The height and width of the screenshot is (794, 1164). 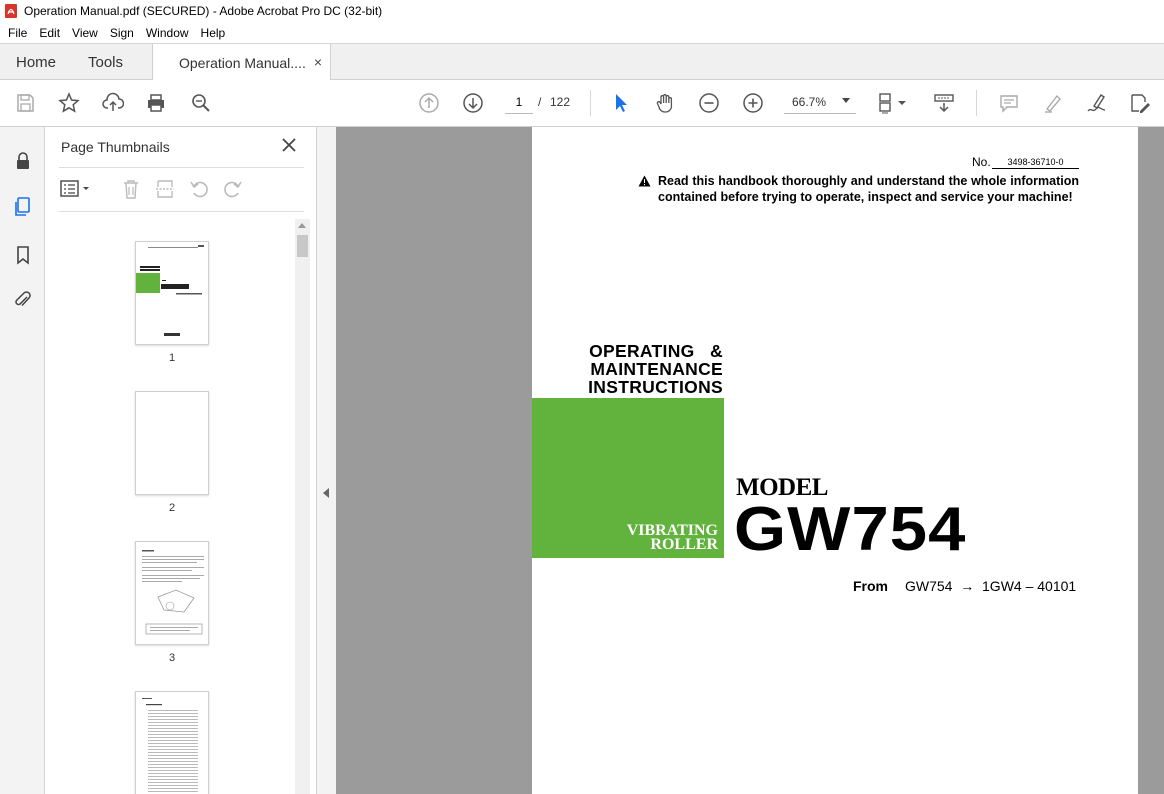 What do you see at coordinates (656, 369) in the screenshot?
I see `manual-title-line-2: MAINTENANCE` at bounding box center [656, 369].